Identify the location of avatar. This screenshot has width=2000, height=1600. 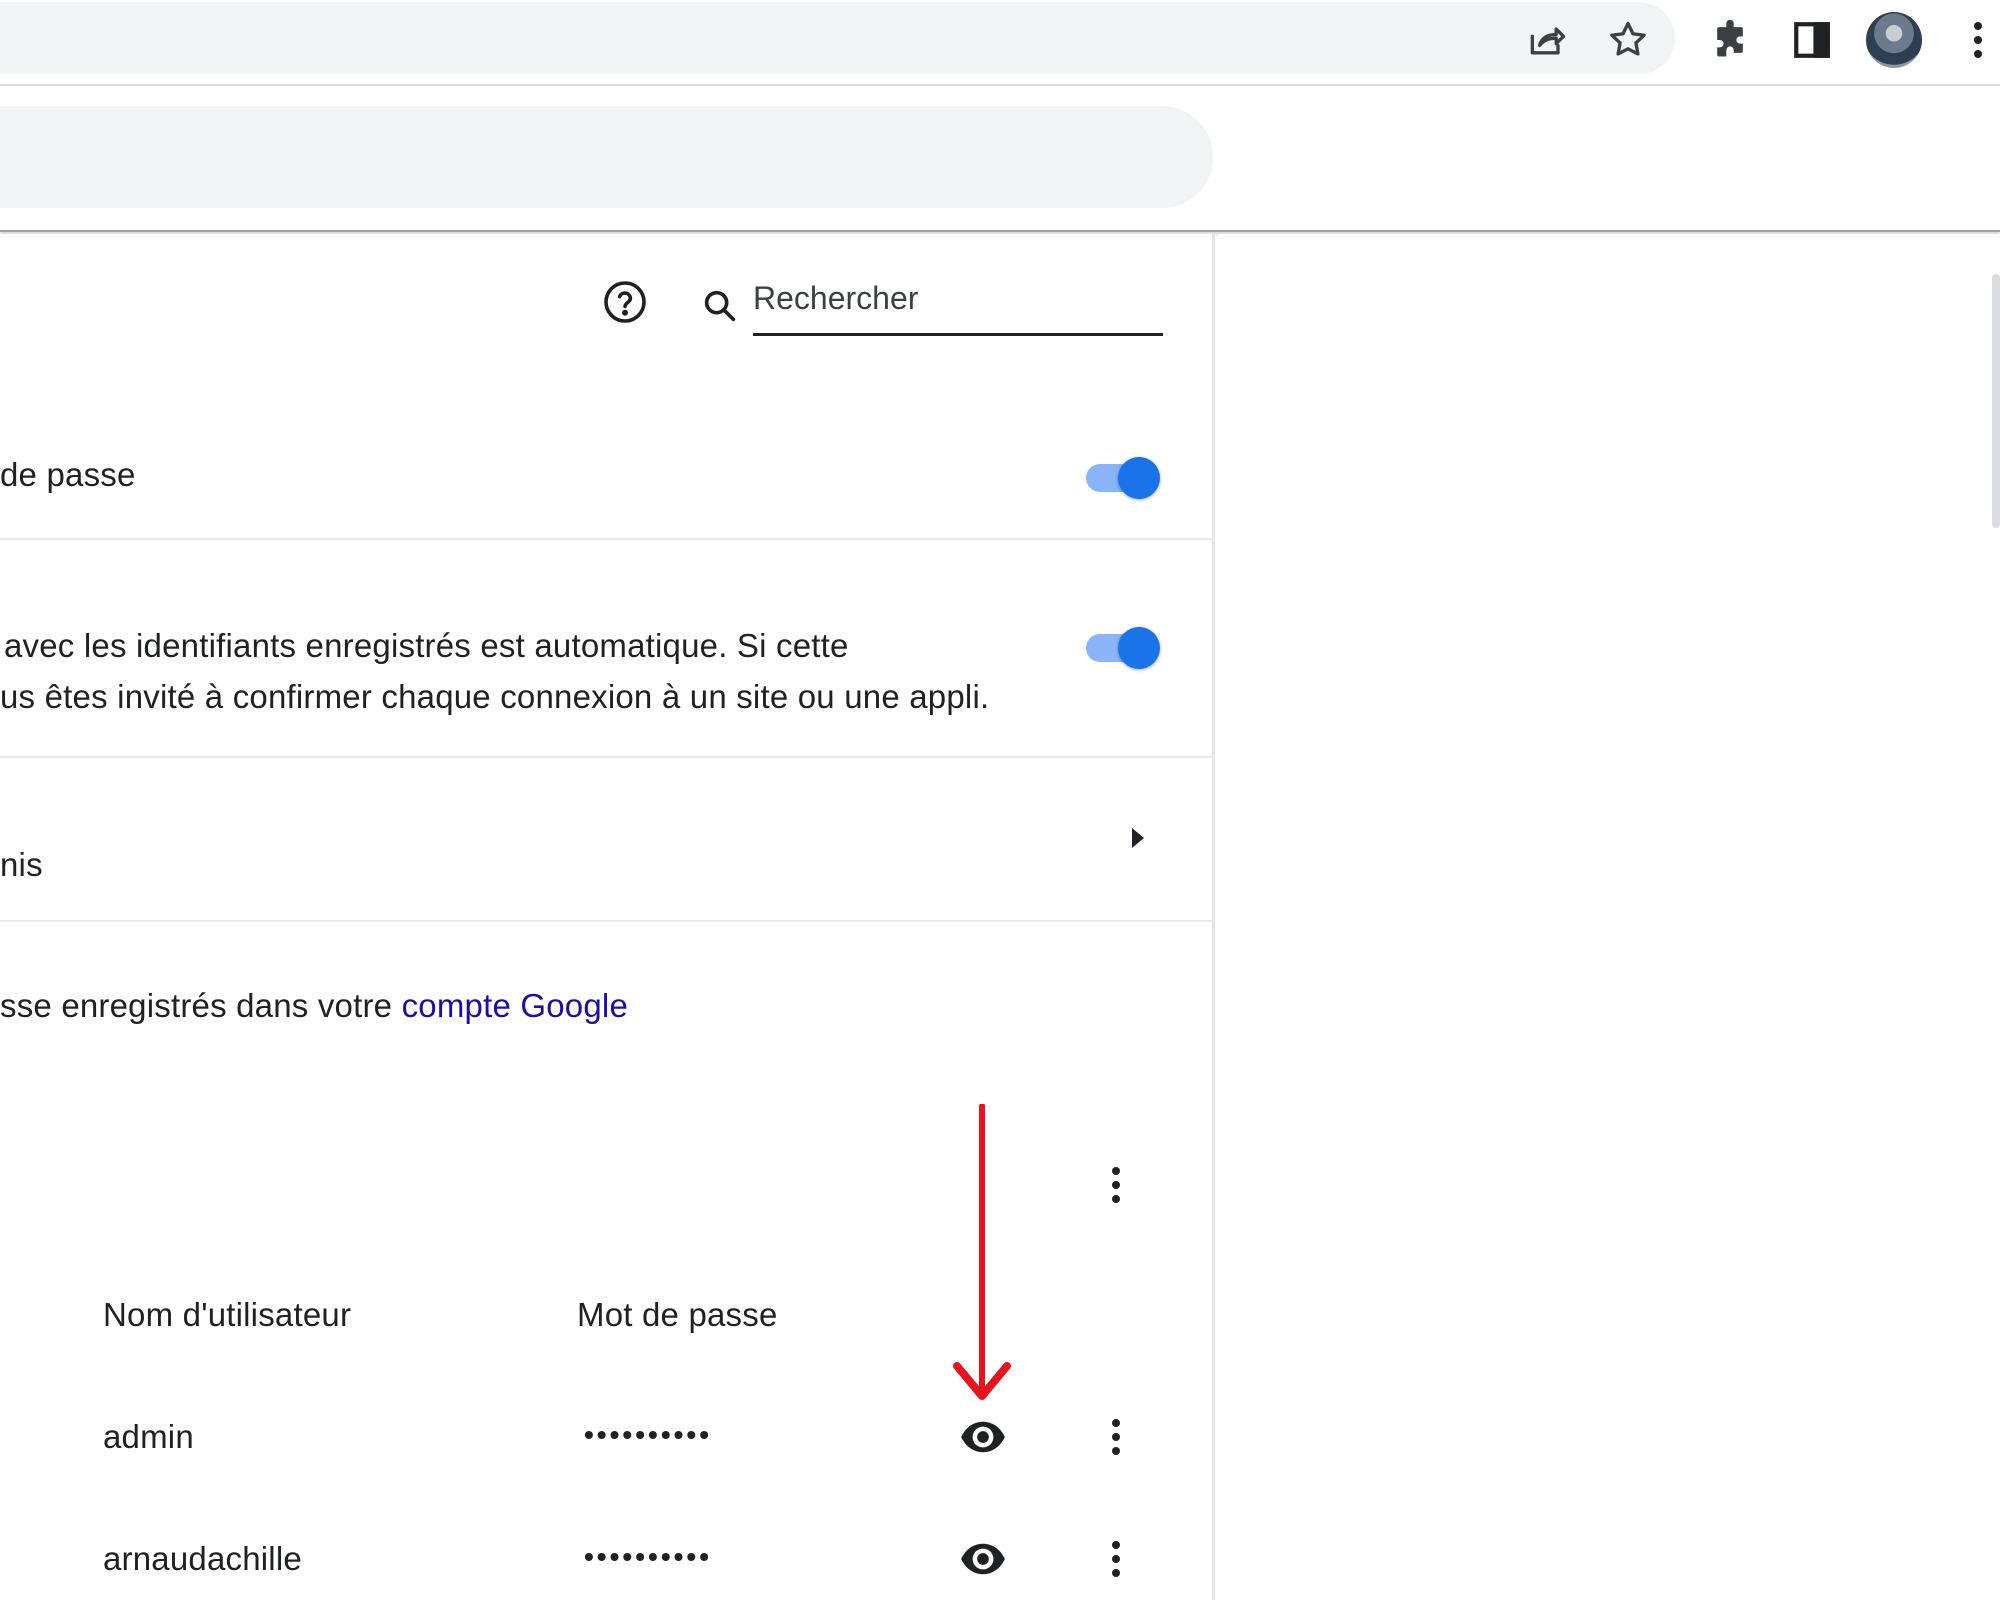
(1894, 40).